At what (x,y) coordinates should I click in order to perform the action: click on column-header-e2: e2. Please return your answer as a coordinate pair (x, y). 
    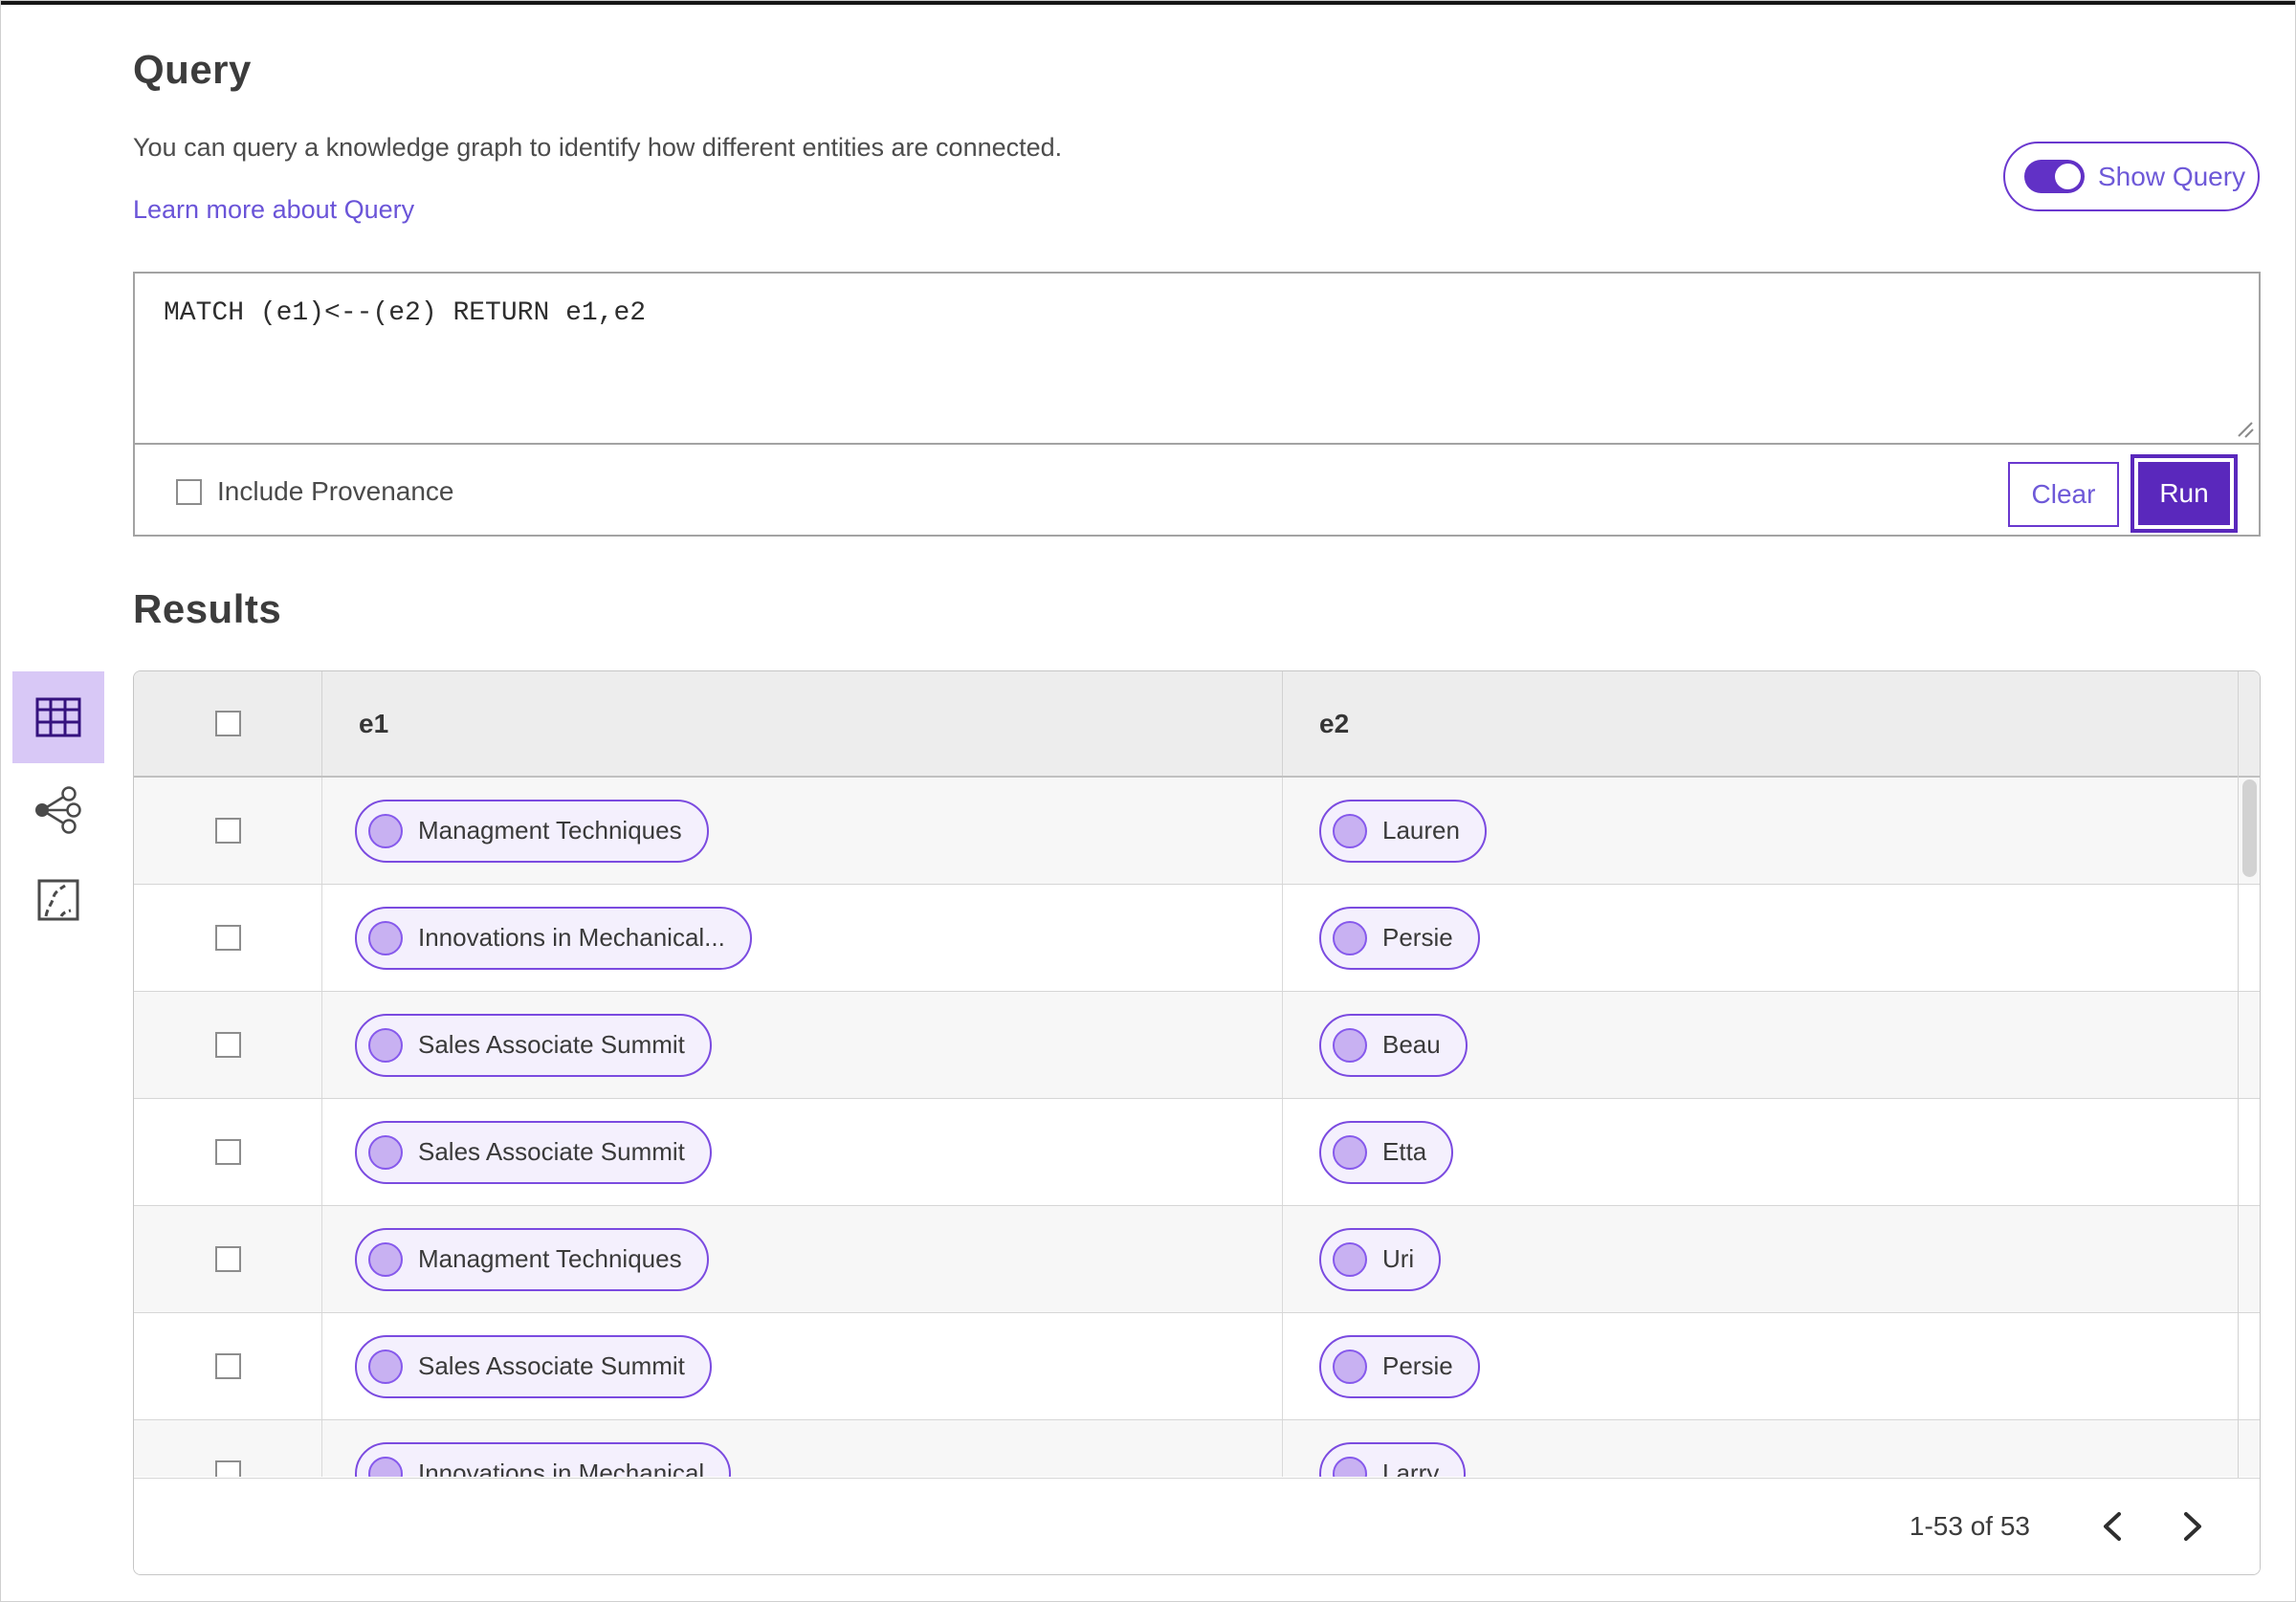
    Looking at the image, I should click on (1771, 723).